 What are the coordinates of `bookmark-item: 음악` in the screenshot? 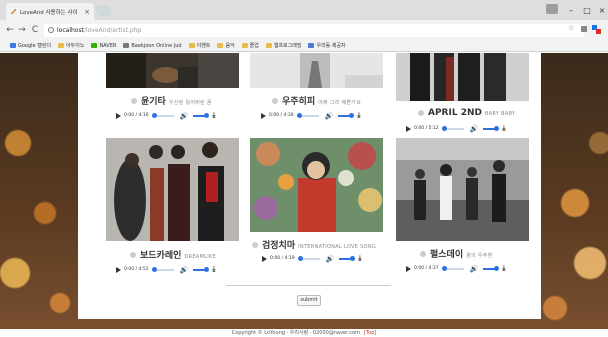 It's located at (226, 45).